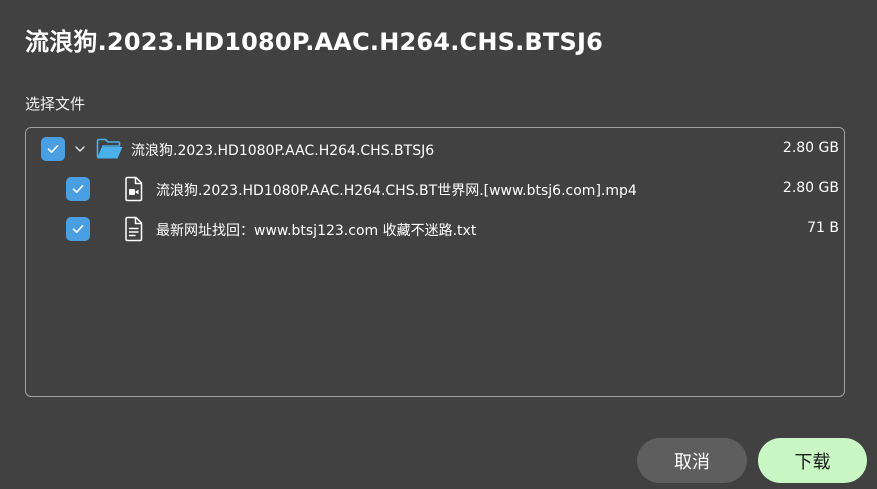 Image resolution: width=877 pixels, height=489 pixels. I want to click on folder-checkbox, so click(53, 149).